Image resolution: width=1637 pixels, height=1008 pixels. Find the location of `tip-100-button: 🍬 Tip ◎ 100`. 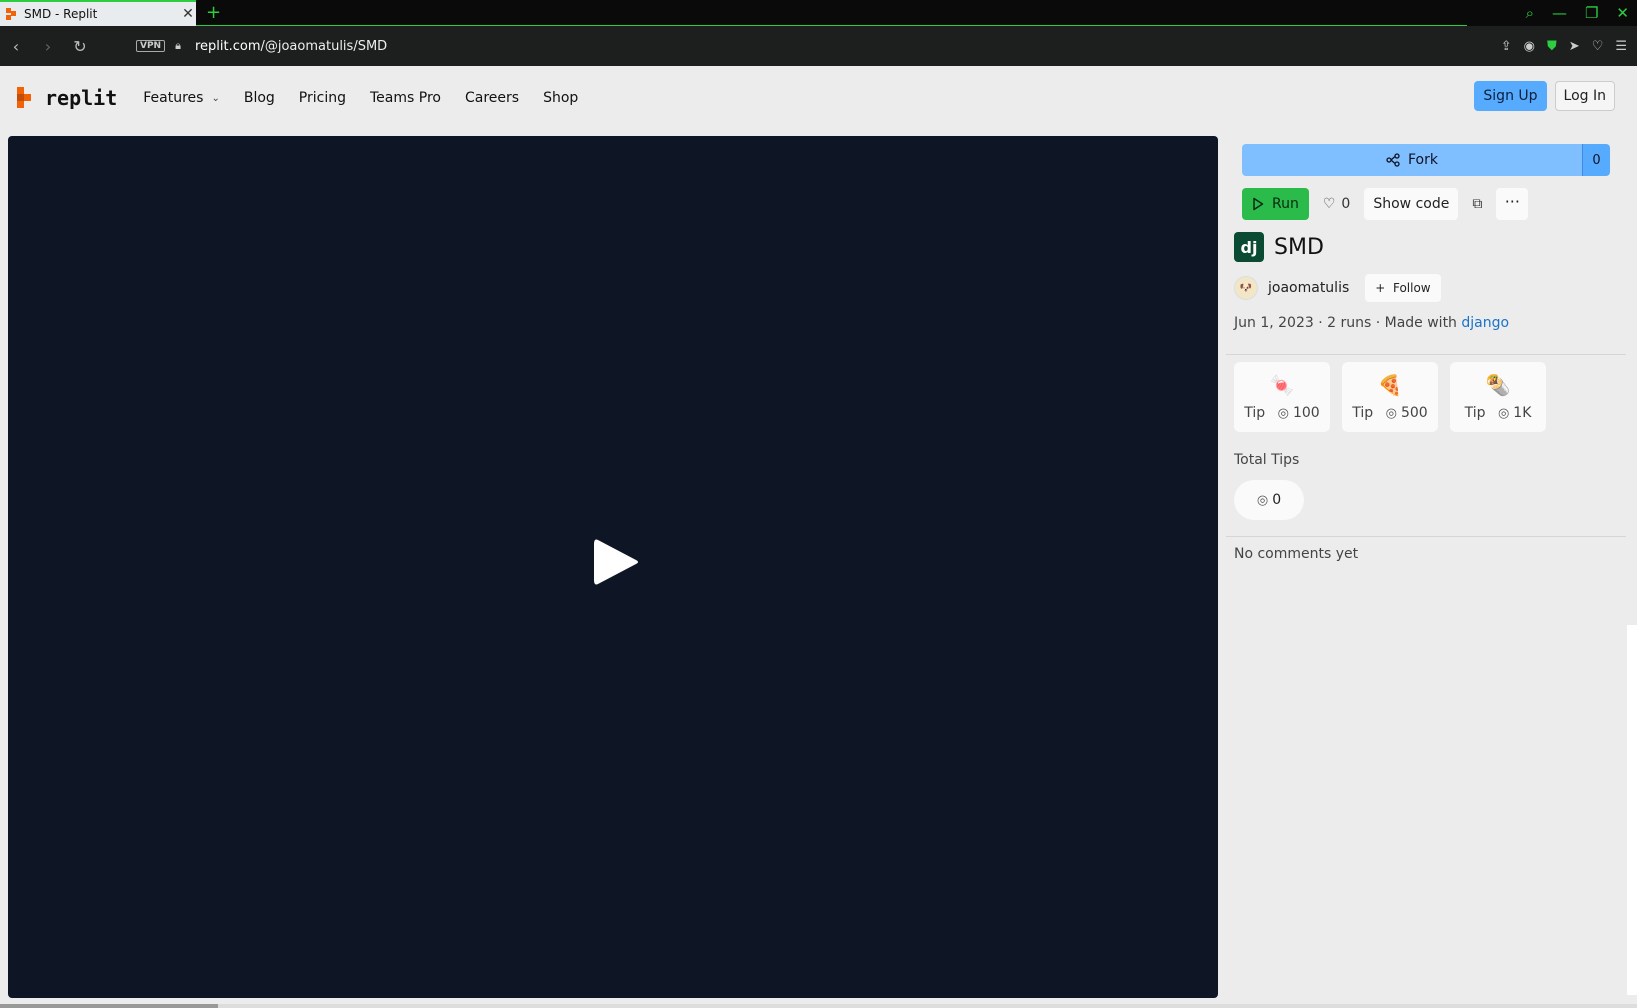

tip-100-button: 🍬 Tip ◎ 100 is located at coordinates (1282, 397).